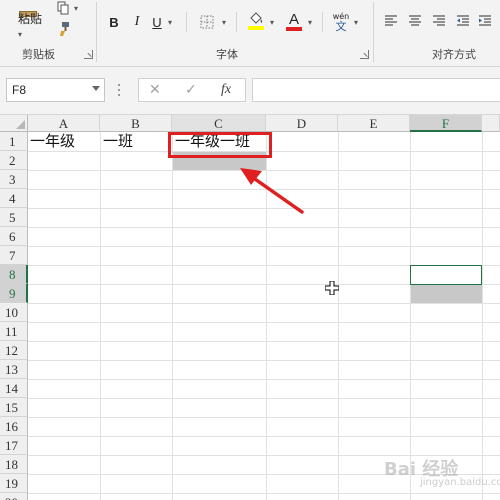 The image size is (500, 500). I want to click on annotation-arrow-icon, so click(272, 191).